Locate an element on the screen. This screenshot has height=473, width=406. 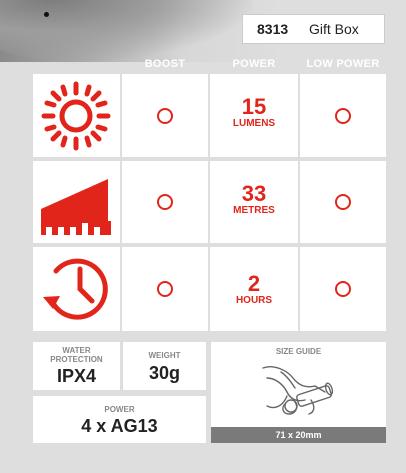
weight-label: WEIGHT is located at coordinates (164, 355).